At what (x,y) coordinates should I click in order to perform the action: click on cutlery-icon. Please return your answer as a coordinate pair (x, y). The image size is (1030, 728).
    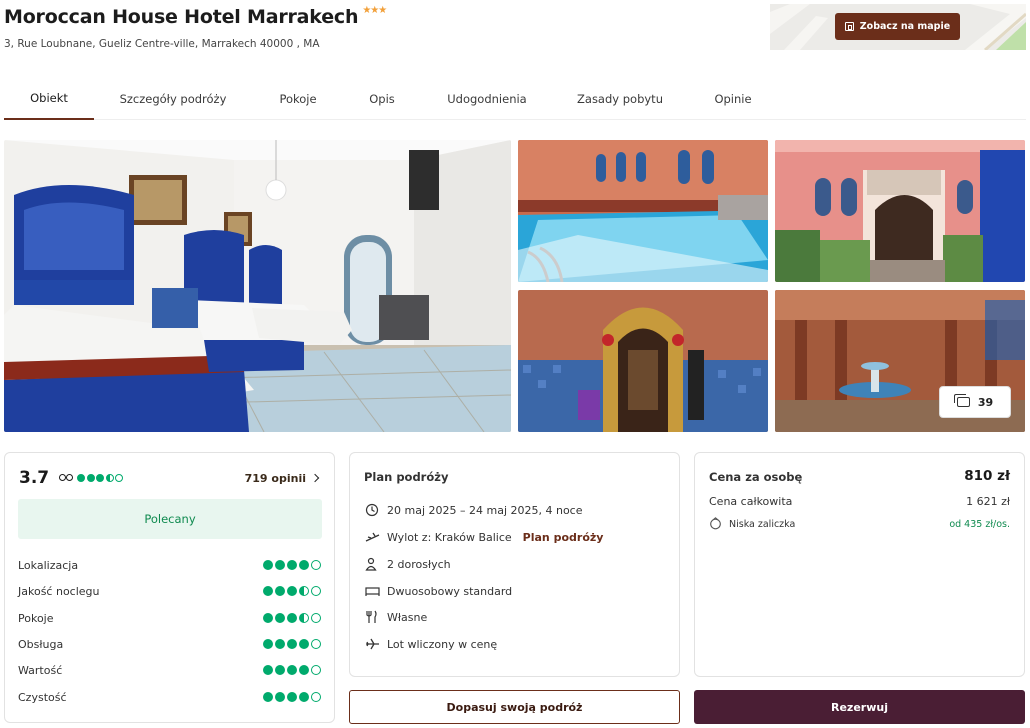
    Looking at the image, I should click on (372, 617).